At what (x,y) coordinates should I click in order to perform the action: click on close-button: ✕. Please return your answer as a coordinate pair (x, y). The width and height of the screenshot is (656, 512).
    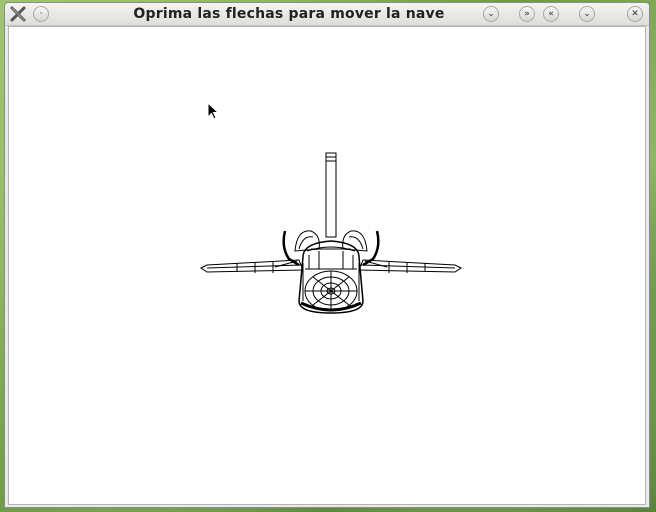
    Looking at the image, I should click on (635, 14).